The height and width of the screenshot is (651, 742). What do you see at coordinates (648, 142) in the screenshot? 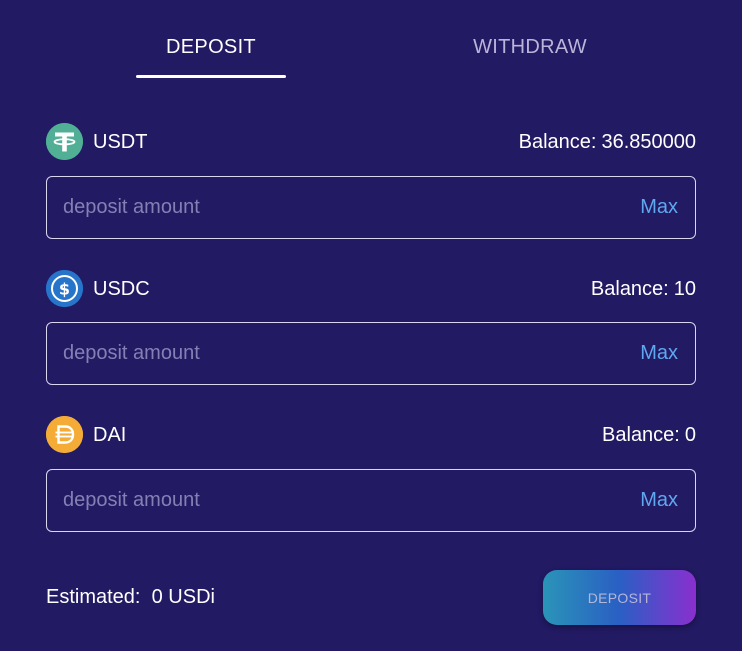
I see `balance-value: 36.850000` at bounding box center [648, 142].